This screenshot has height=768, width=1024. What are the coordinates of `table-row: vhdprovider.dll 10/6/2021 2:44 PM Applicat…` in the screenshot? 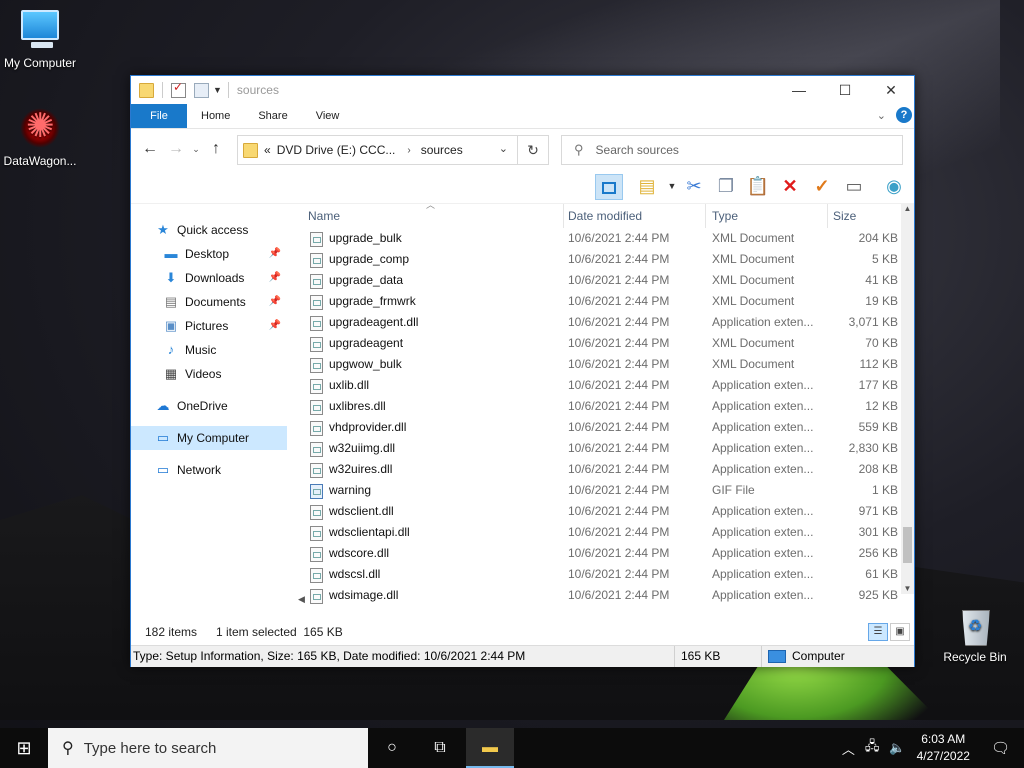 It's located at (598, 427).